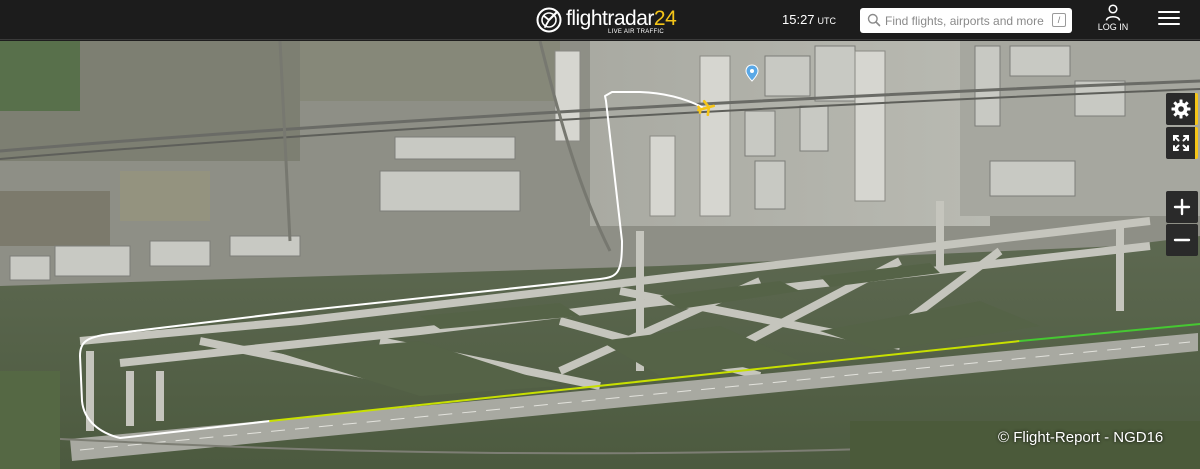  I want to click on hamburger-menu-icon, so click(1169, 20).